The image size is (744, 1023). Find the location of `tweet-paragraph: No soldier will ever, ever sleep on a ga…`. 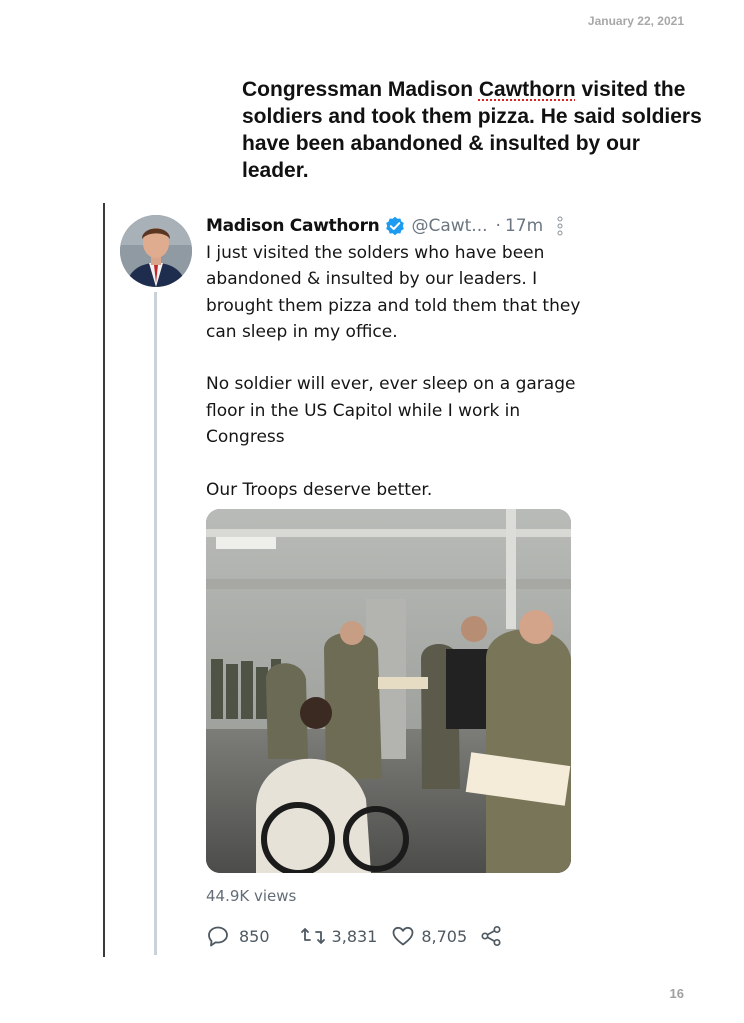

tweet-paragraph: No soldier will ever, ever sleep on a ga… is located at coordinates (391, 411).